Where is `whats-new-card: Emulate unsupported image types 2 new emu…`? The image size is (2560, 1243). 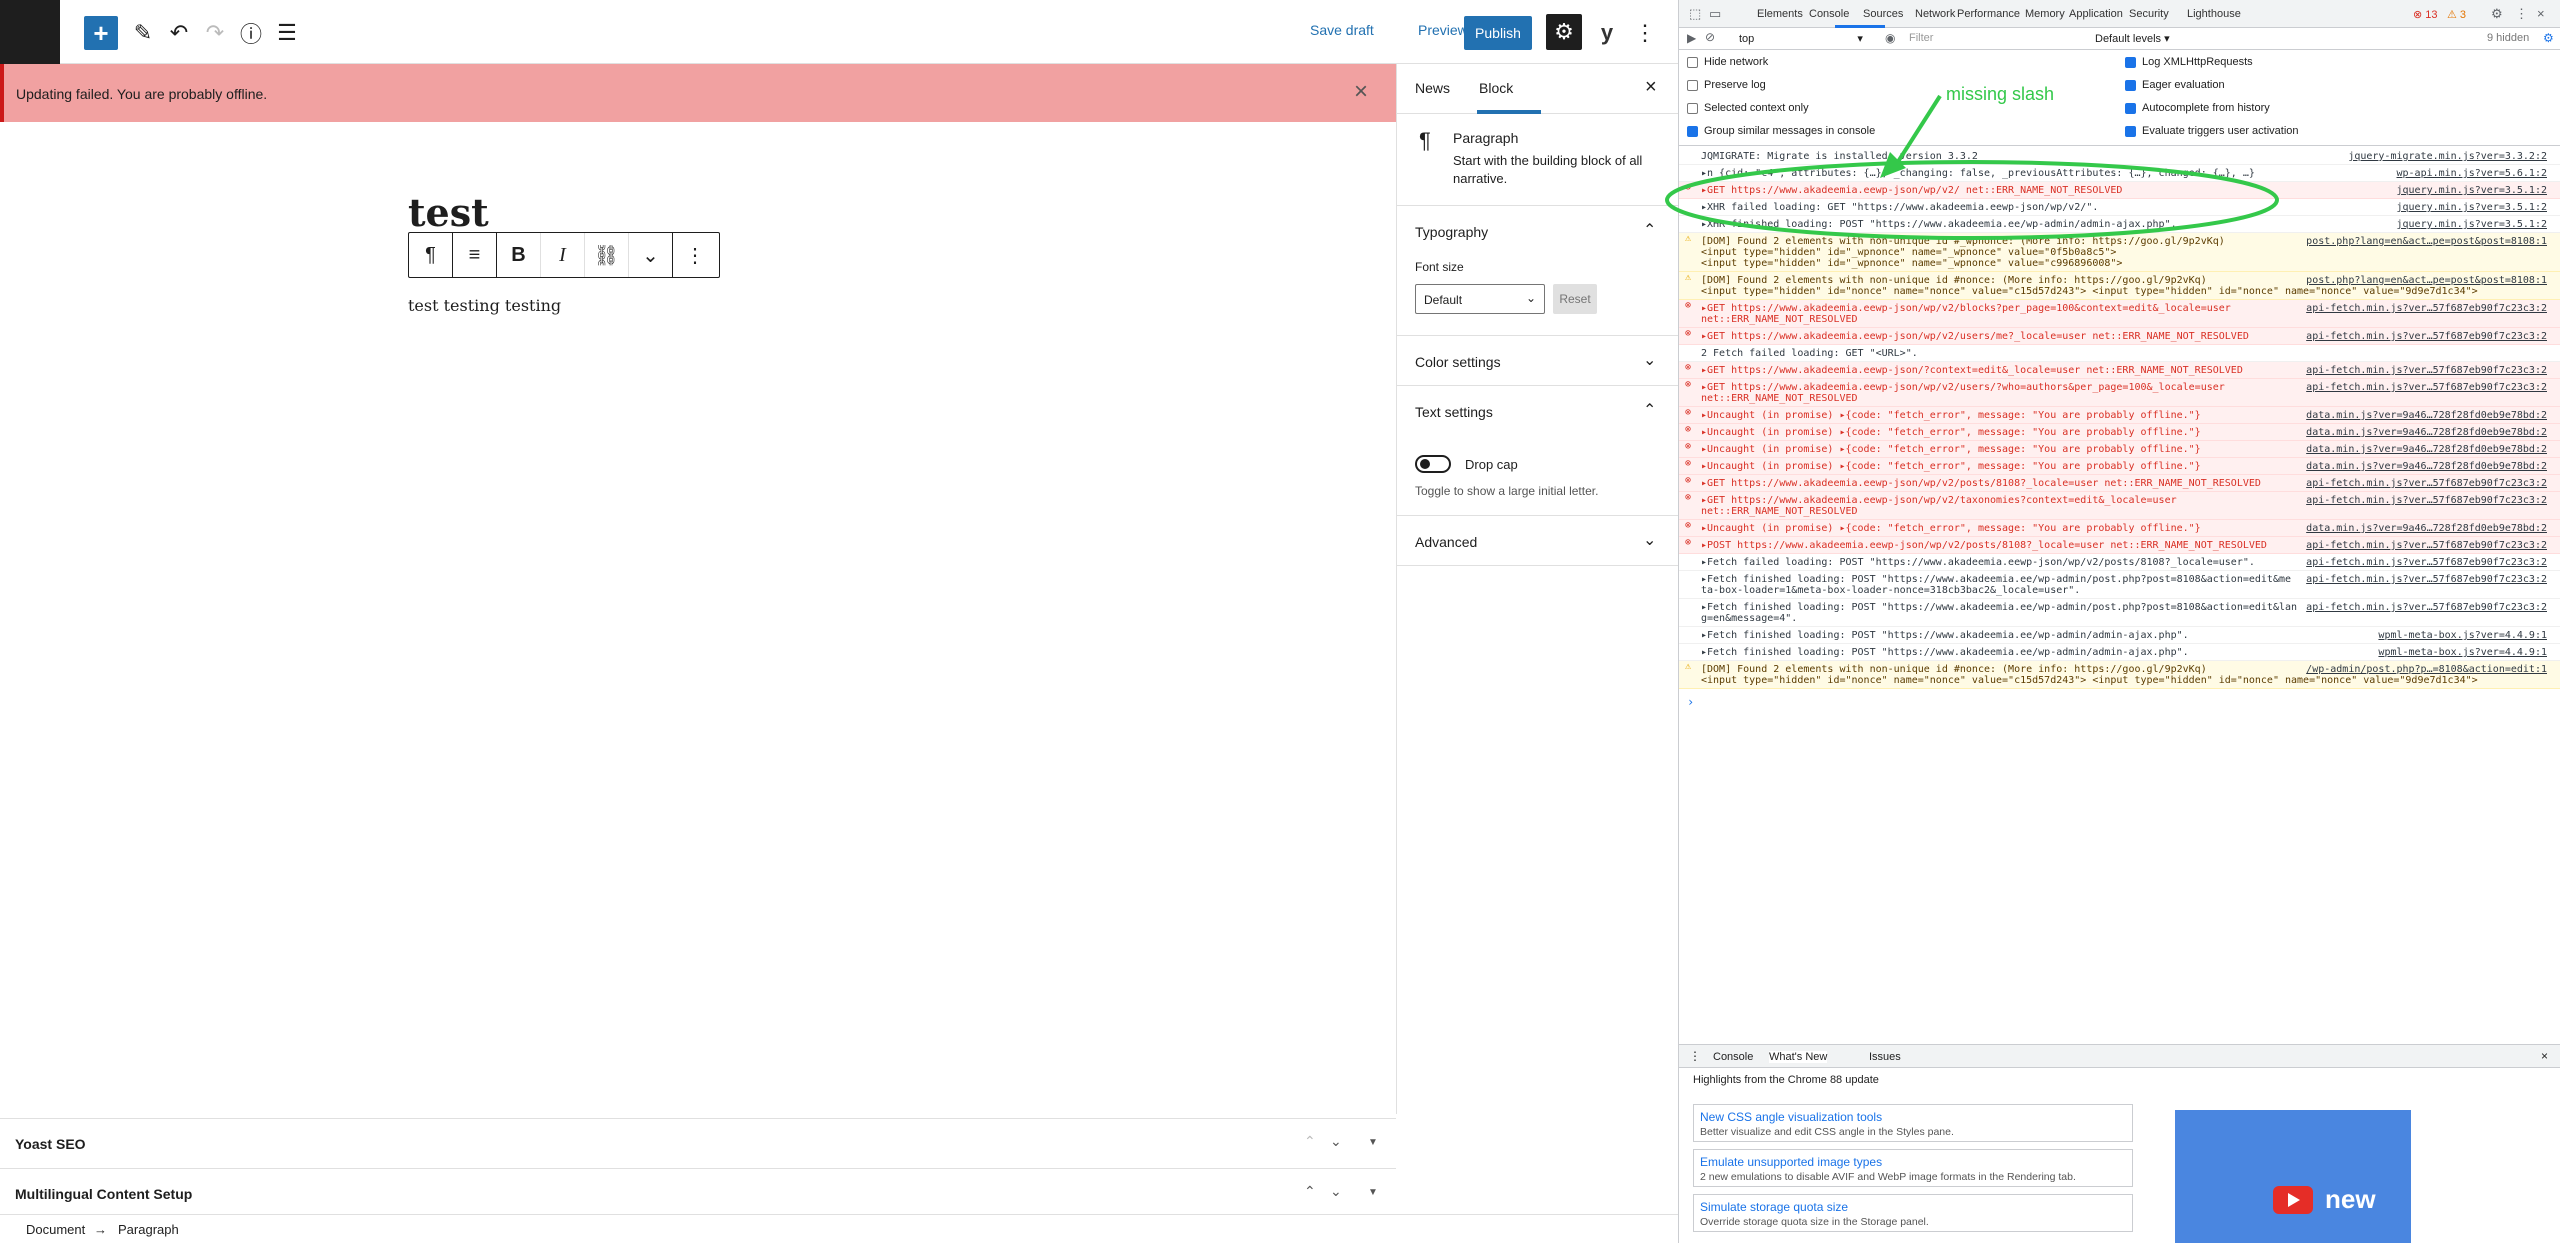 whats-new-card: Emulate unsupported image types 2 new emu… is located at coordinates (1913, 1168).